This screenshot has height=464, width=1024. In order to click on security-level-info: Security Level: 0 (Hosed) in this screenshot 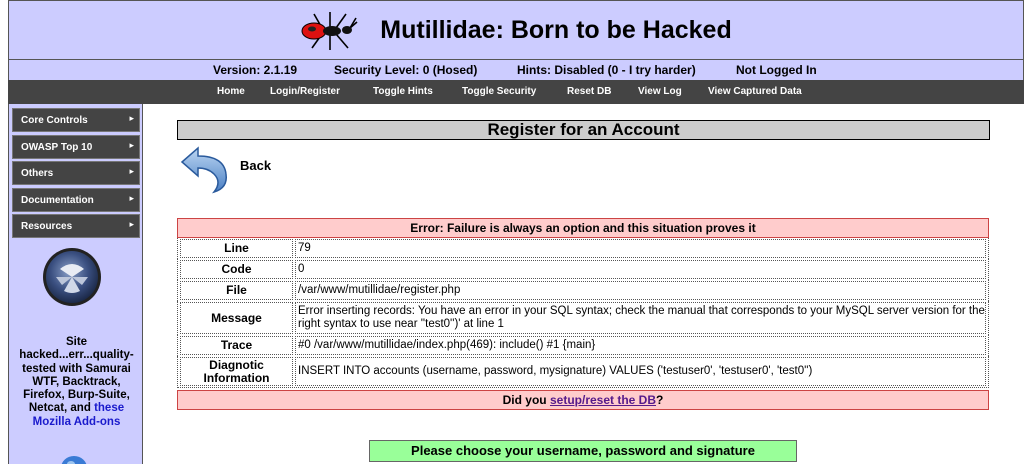, I will do `click(406, 70)`.